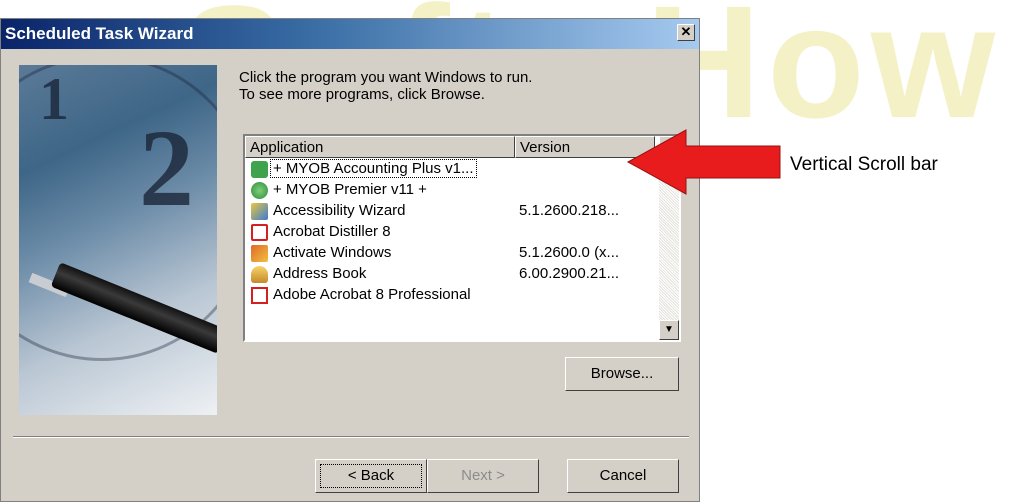 The height and width of the screenshot is (502, 1016). Describe the element at coordinates (703, 162) in the screenshot. I see `annotation-arrow` at that location.